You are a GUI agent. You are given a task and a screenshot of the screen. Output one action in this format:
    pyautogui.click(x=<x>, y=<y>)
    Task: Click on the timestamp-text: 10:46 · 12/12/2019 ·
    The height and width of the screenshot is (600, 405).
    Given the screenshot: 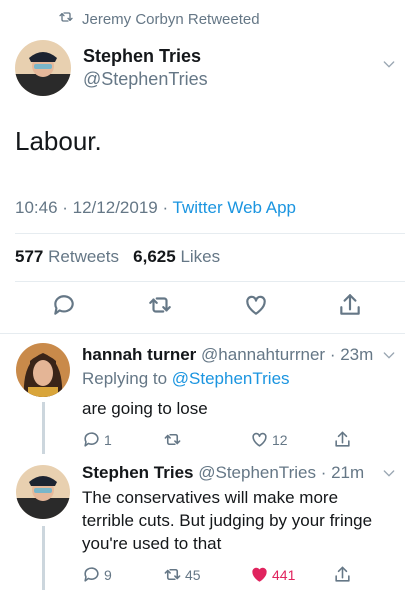 What is the action you would take?
    pyautogui.click(x=94, y=207)
    